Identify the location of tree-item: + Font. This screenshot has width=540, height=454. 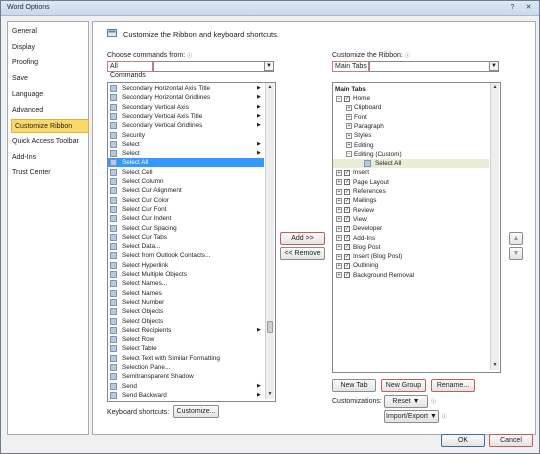
(411, 117).